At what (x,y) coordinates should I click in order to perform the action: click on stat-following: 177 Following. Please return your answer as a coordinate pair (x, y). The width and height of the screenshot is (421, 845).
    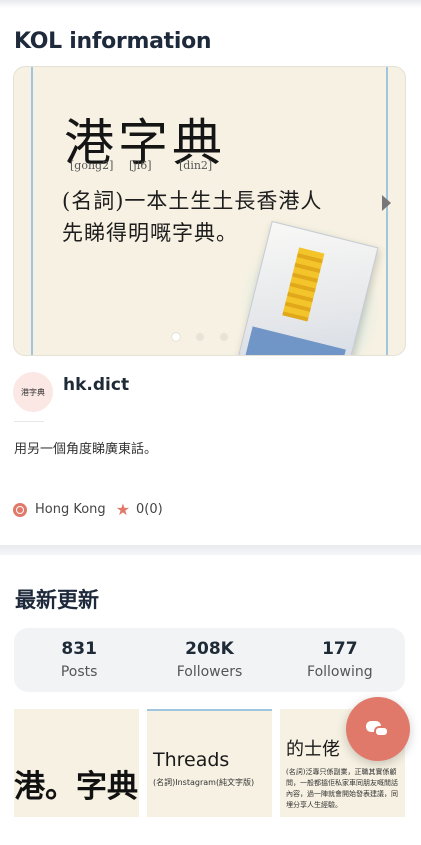
    Looking at the image, I should click on (340, 660).